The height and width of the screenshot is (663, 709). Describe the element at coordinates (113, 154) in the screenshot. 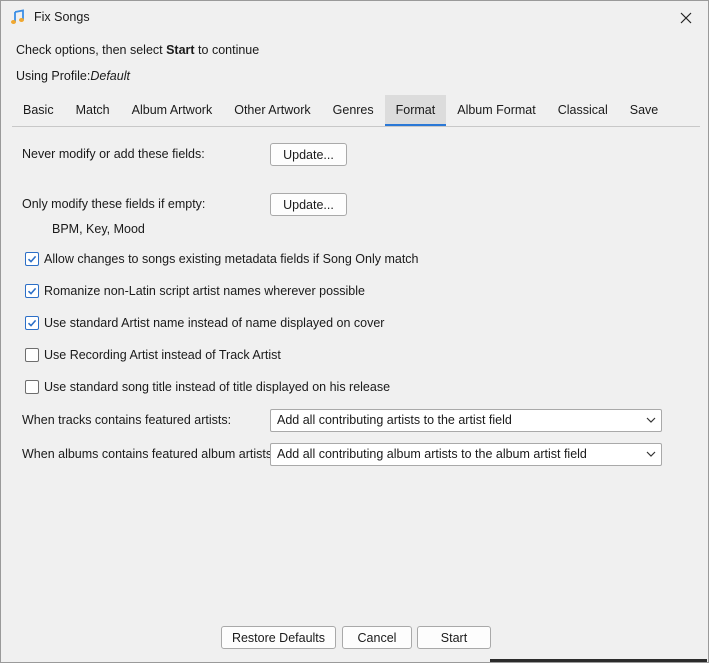

I see `never-modify-label: Never modify or add these fields:` at that location.